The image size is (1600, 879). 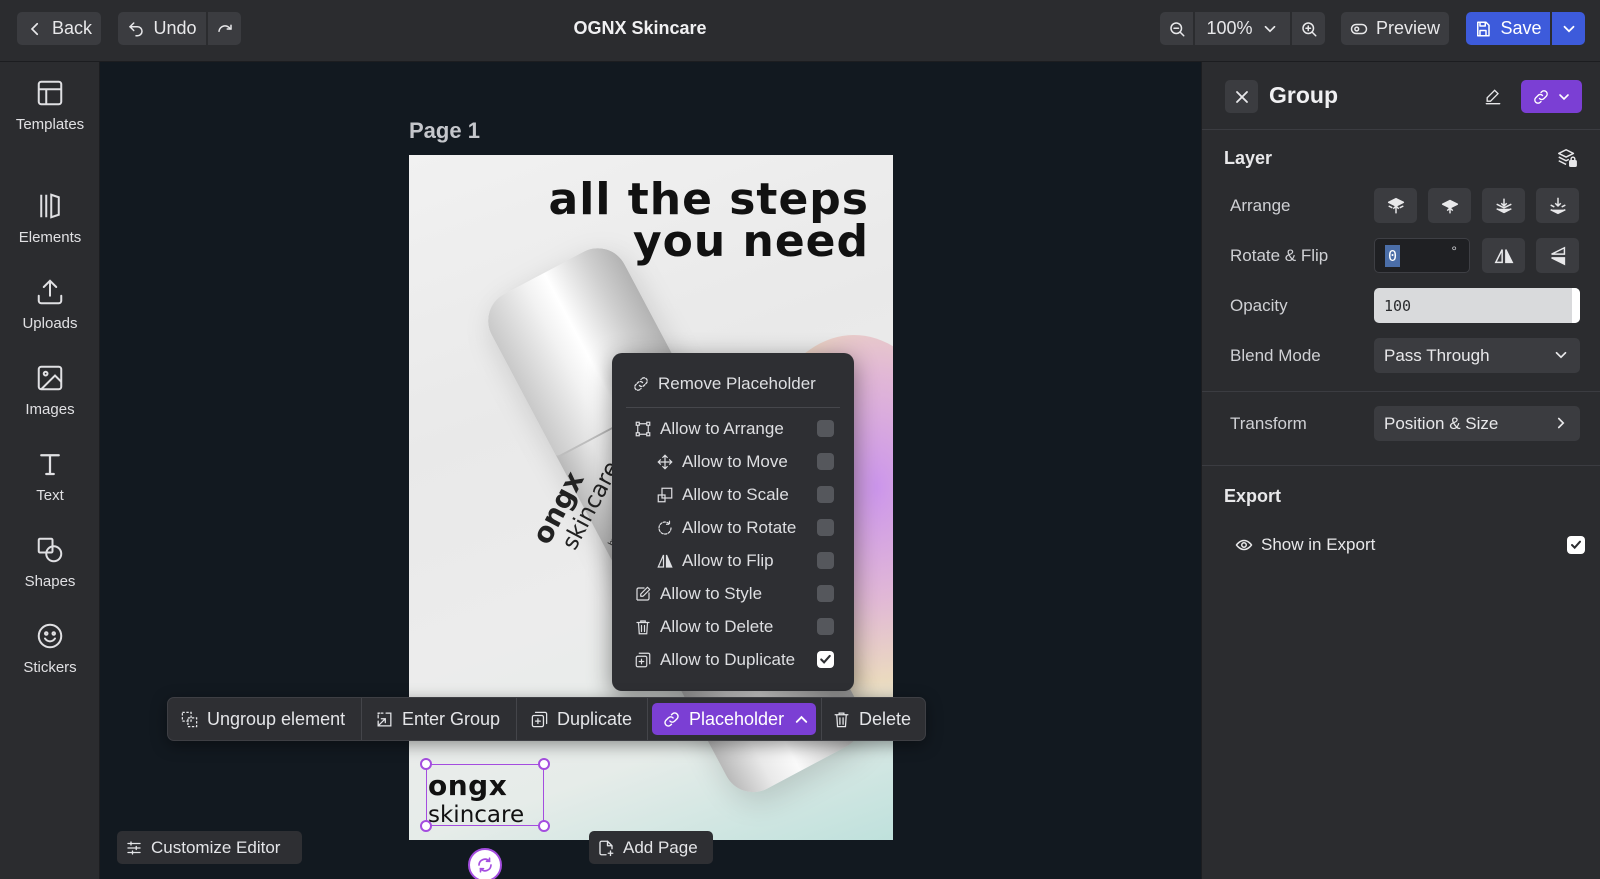 I want to click on sidebar-item-stickers: Stickers, so click(x=50, y=656).